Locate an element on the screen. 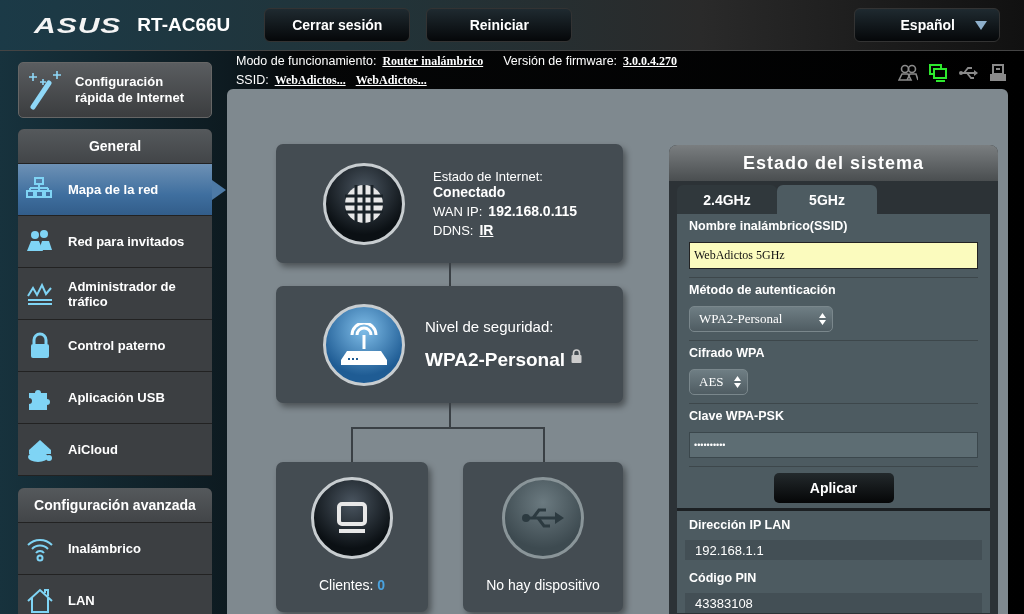 The height and width of the screenshot is (614, 1024). sidebar-item: Control paterno is located at coordinates (115, 346).